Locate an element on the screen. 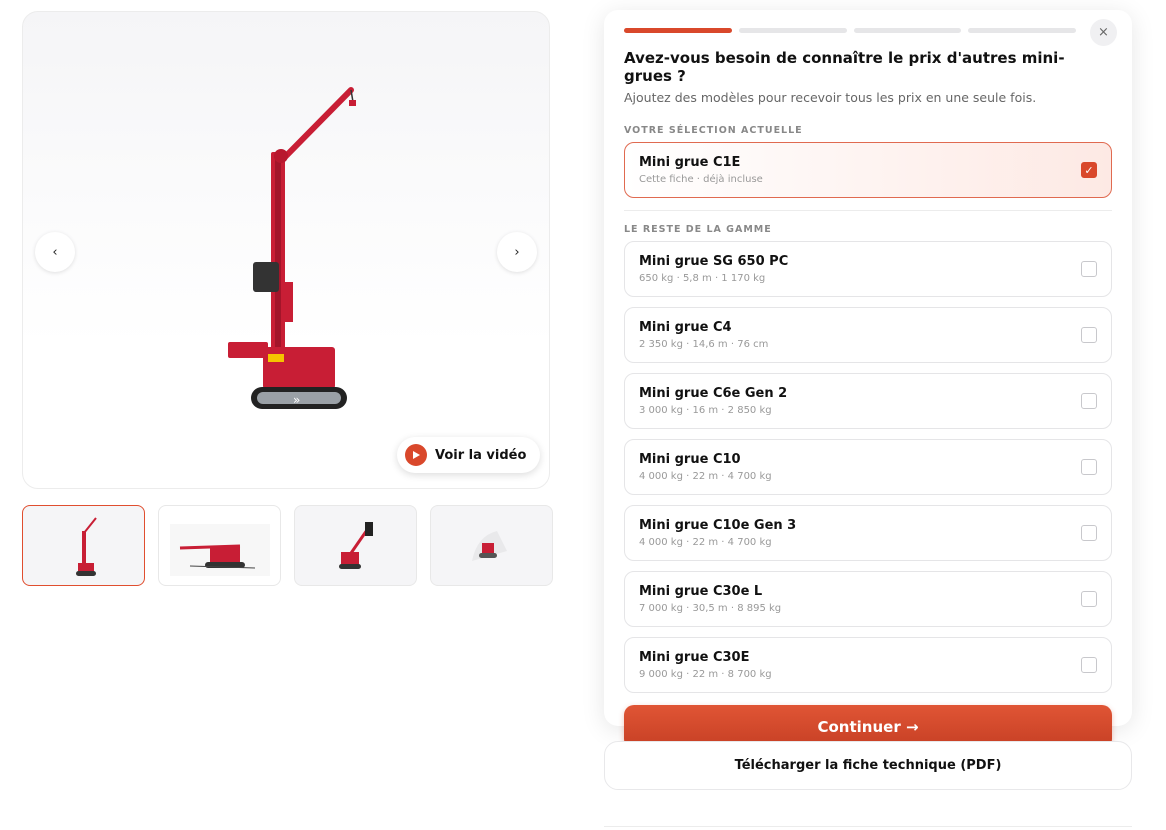 Image resolution: width=1166 pixels, height=830 pixels. rest-of-range-label: LE RESTE DE LA GAMME is located at coordinates (698, 229).